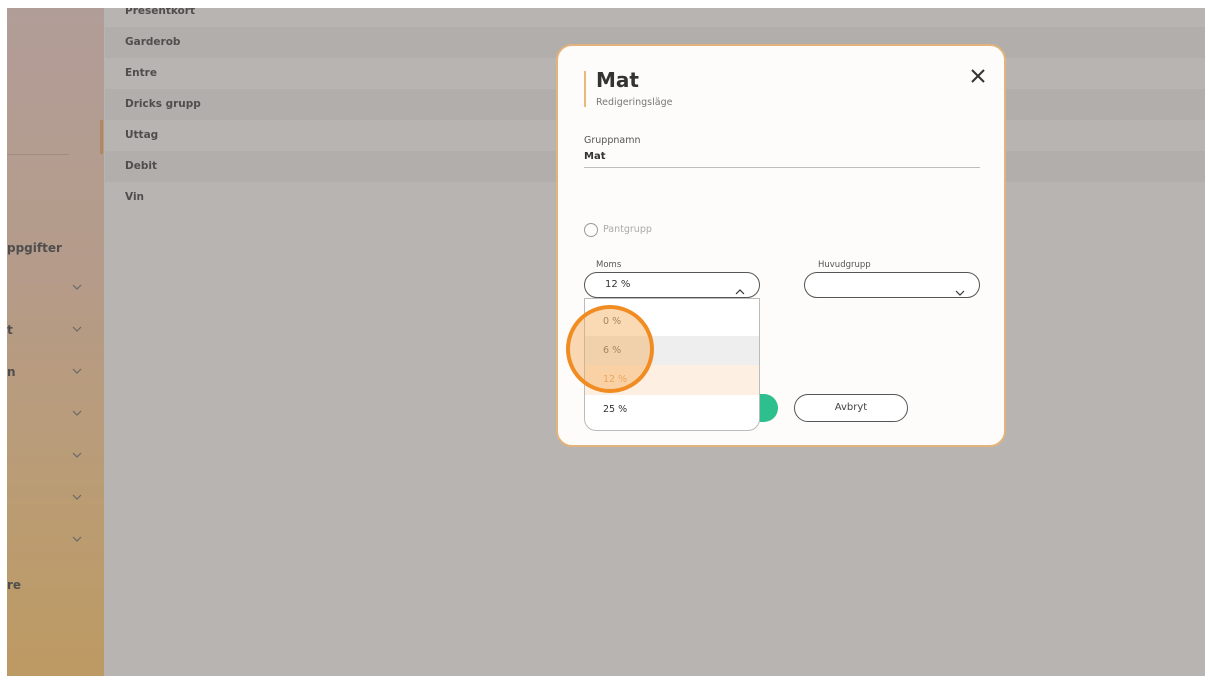 The image size is (1212, 677). What do you see at coordinates (672, 285) in the screenshot?
I see `moms-select: 12 %` at bounding box center [672, 285].